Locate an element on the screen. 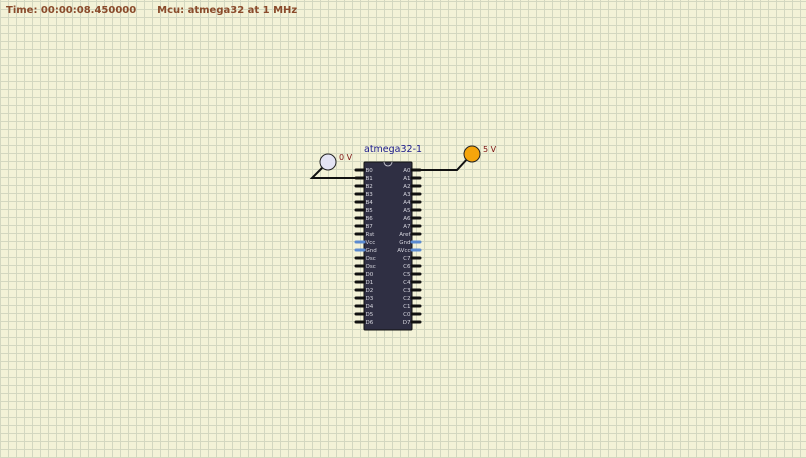 This screenshot has height=458, width=806. pin-label-left: B3 is located at coordinates (370, 195).